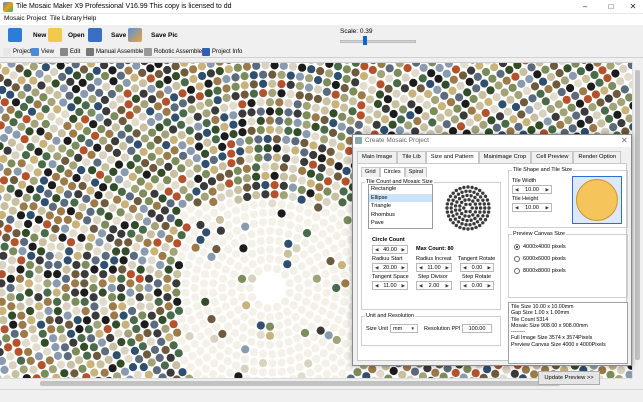 This screenshot has width=643, height=402. Describe the element at coordinates (597, 157) in the screenshot. I see `tab-render-option: Render Option` at that location.